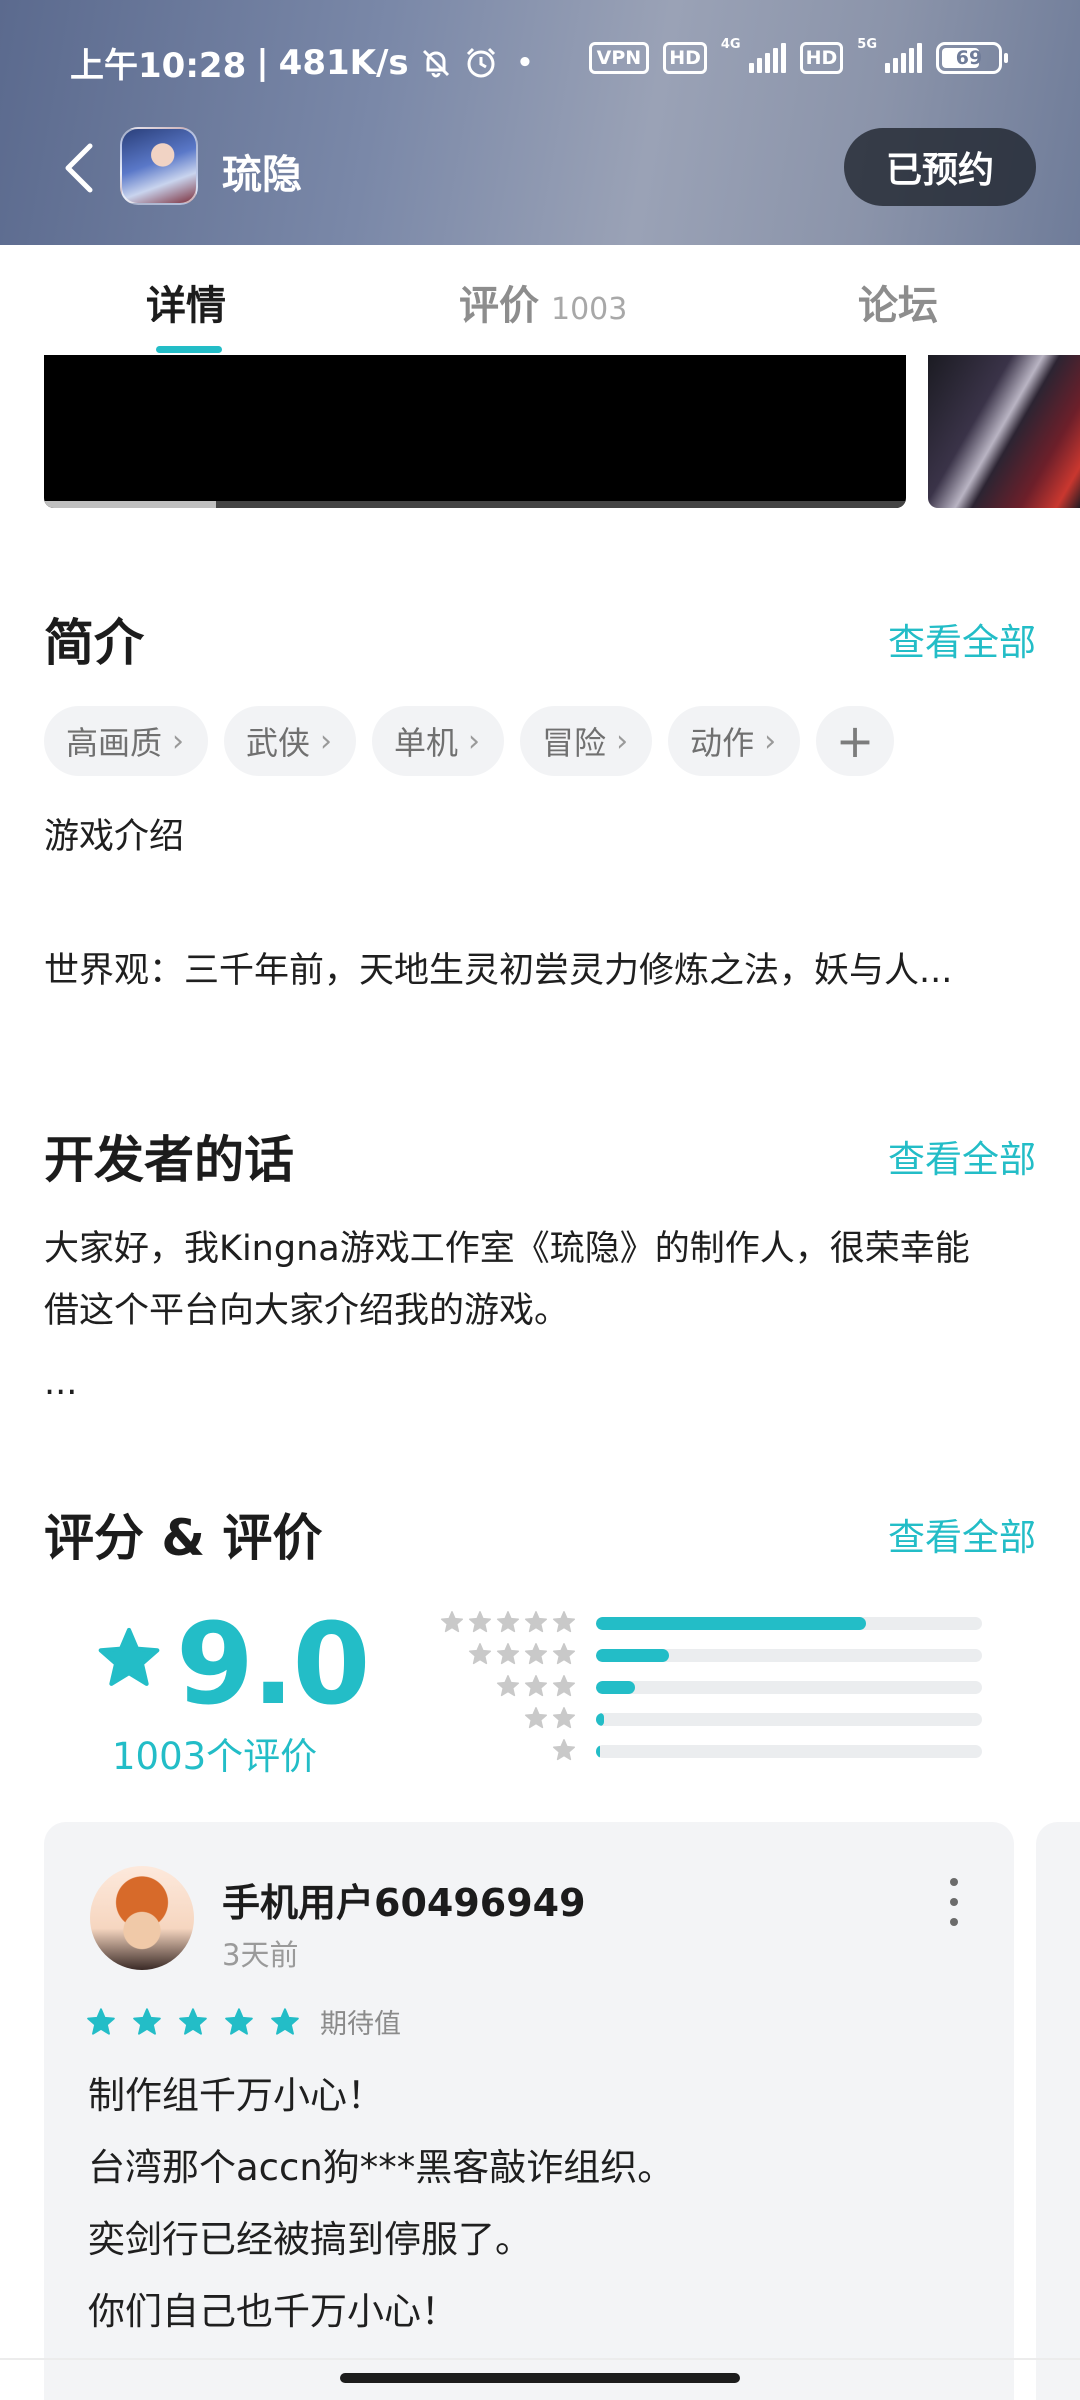  I want to click on tab-details-label: 详情, so click(186, 306).